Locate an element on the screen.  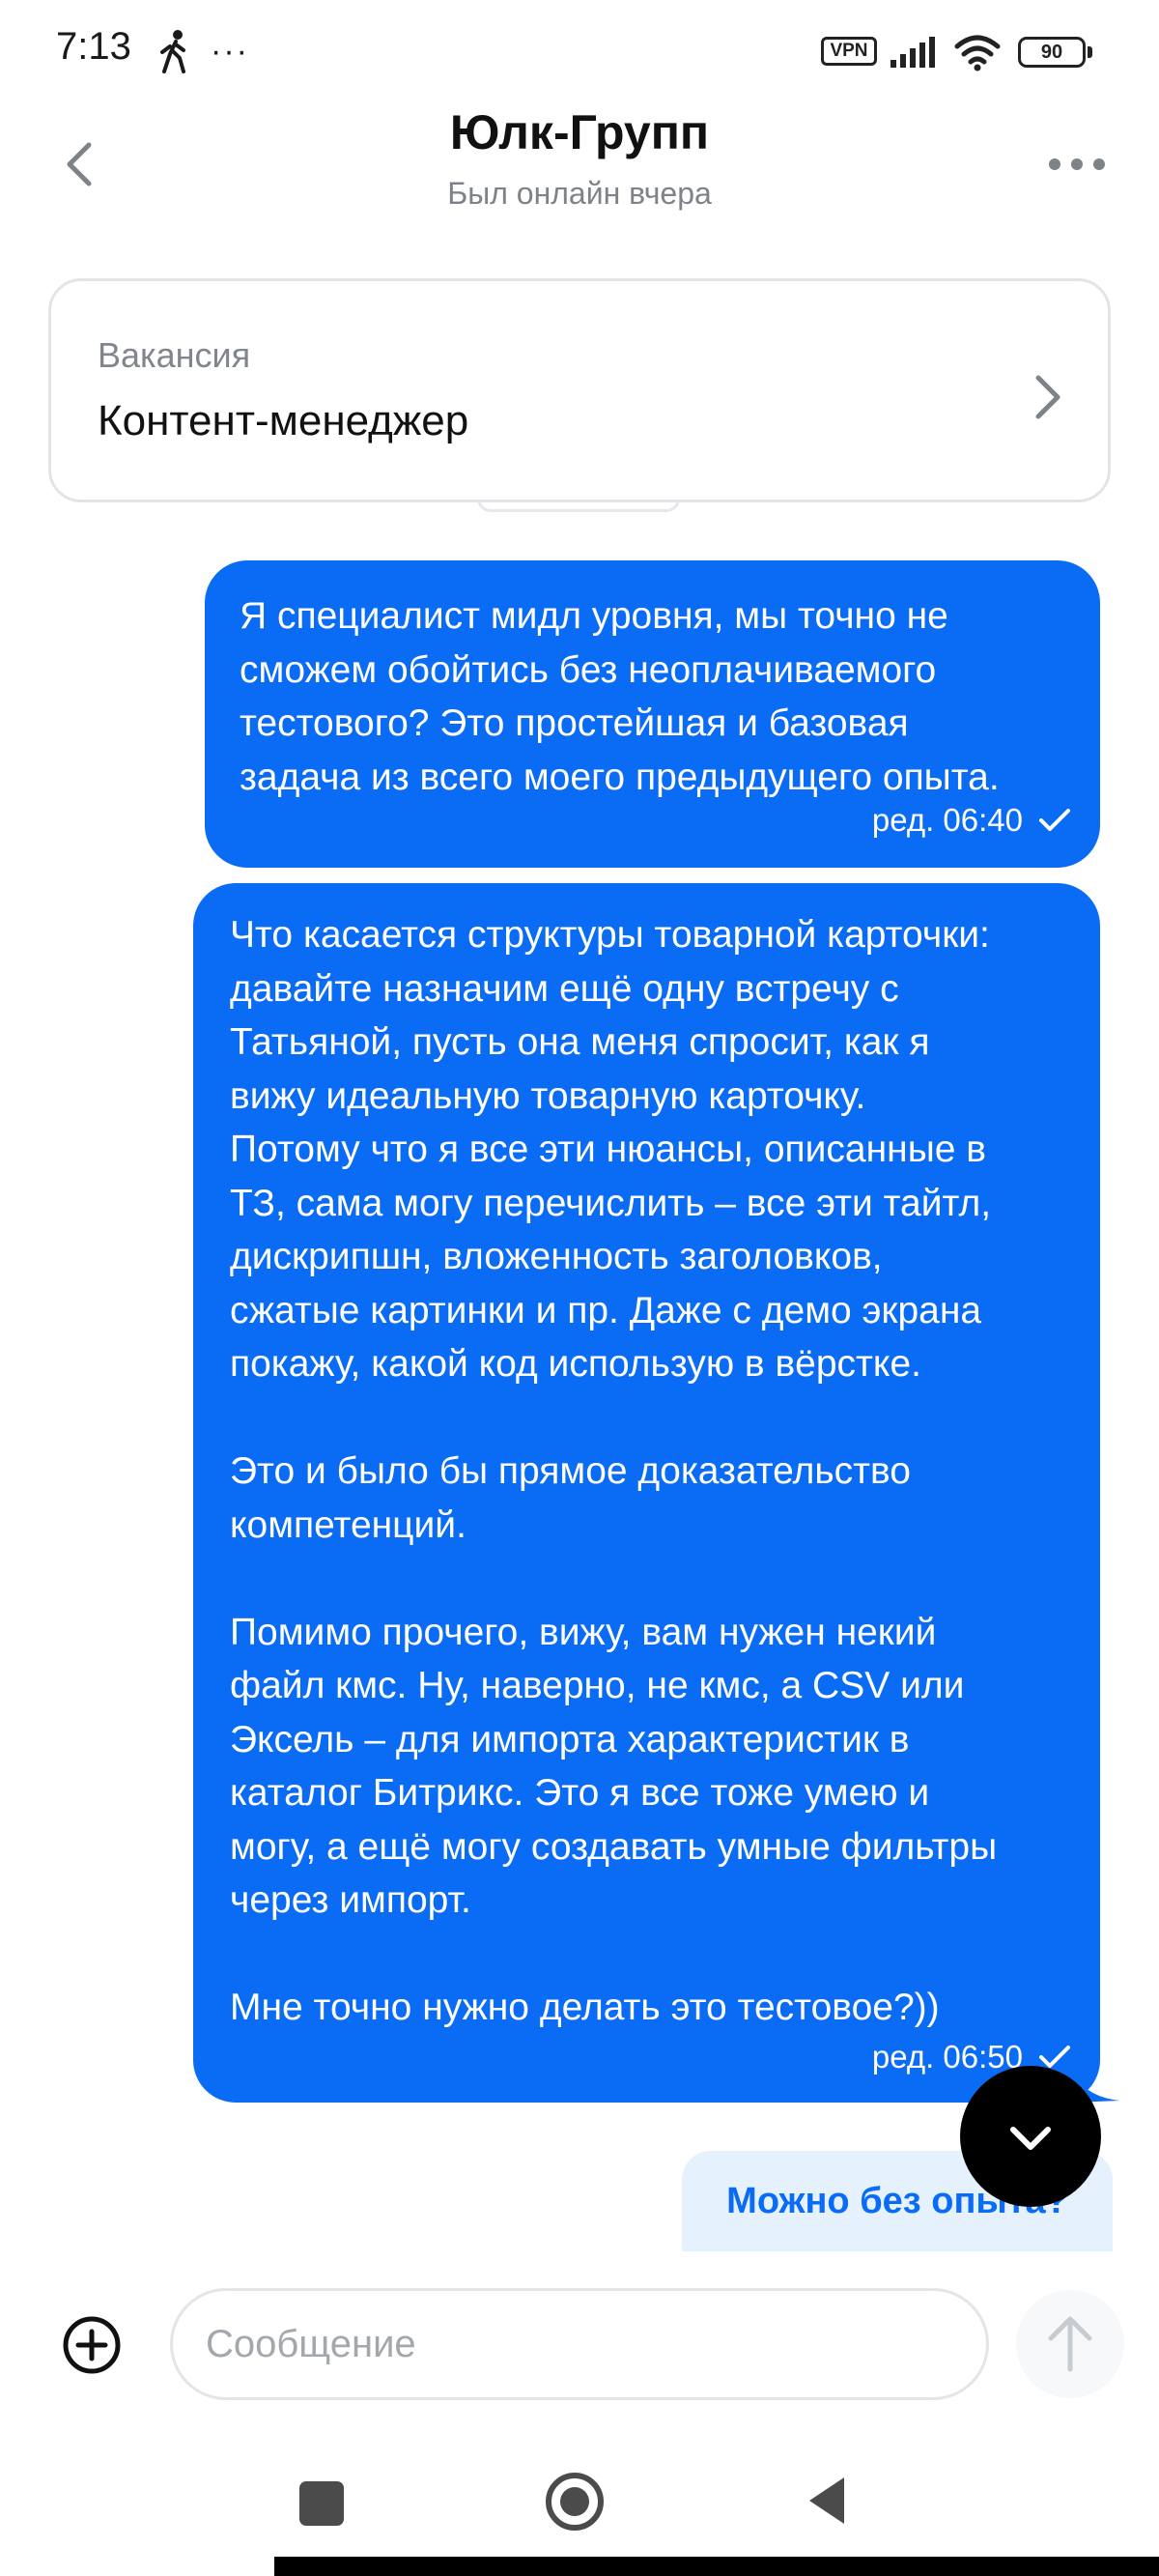
message-meta: ред. 06:40 is located at coordinates (971, 821).